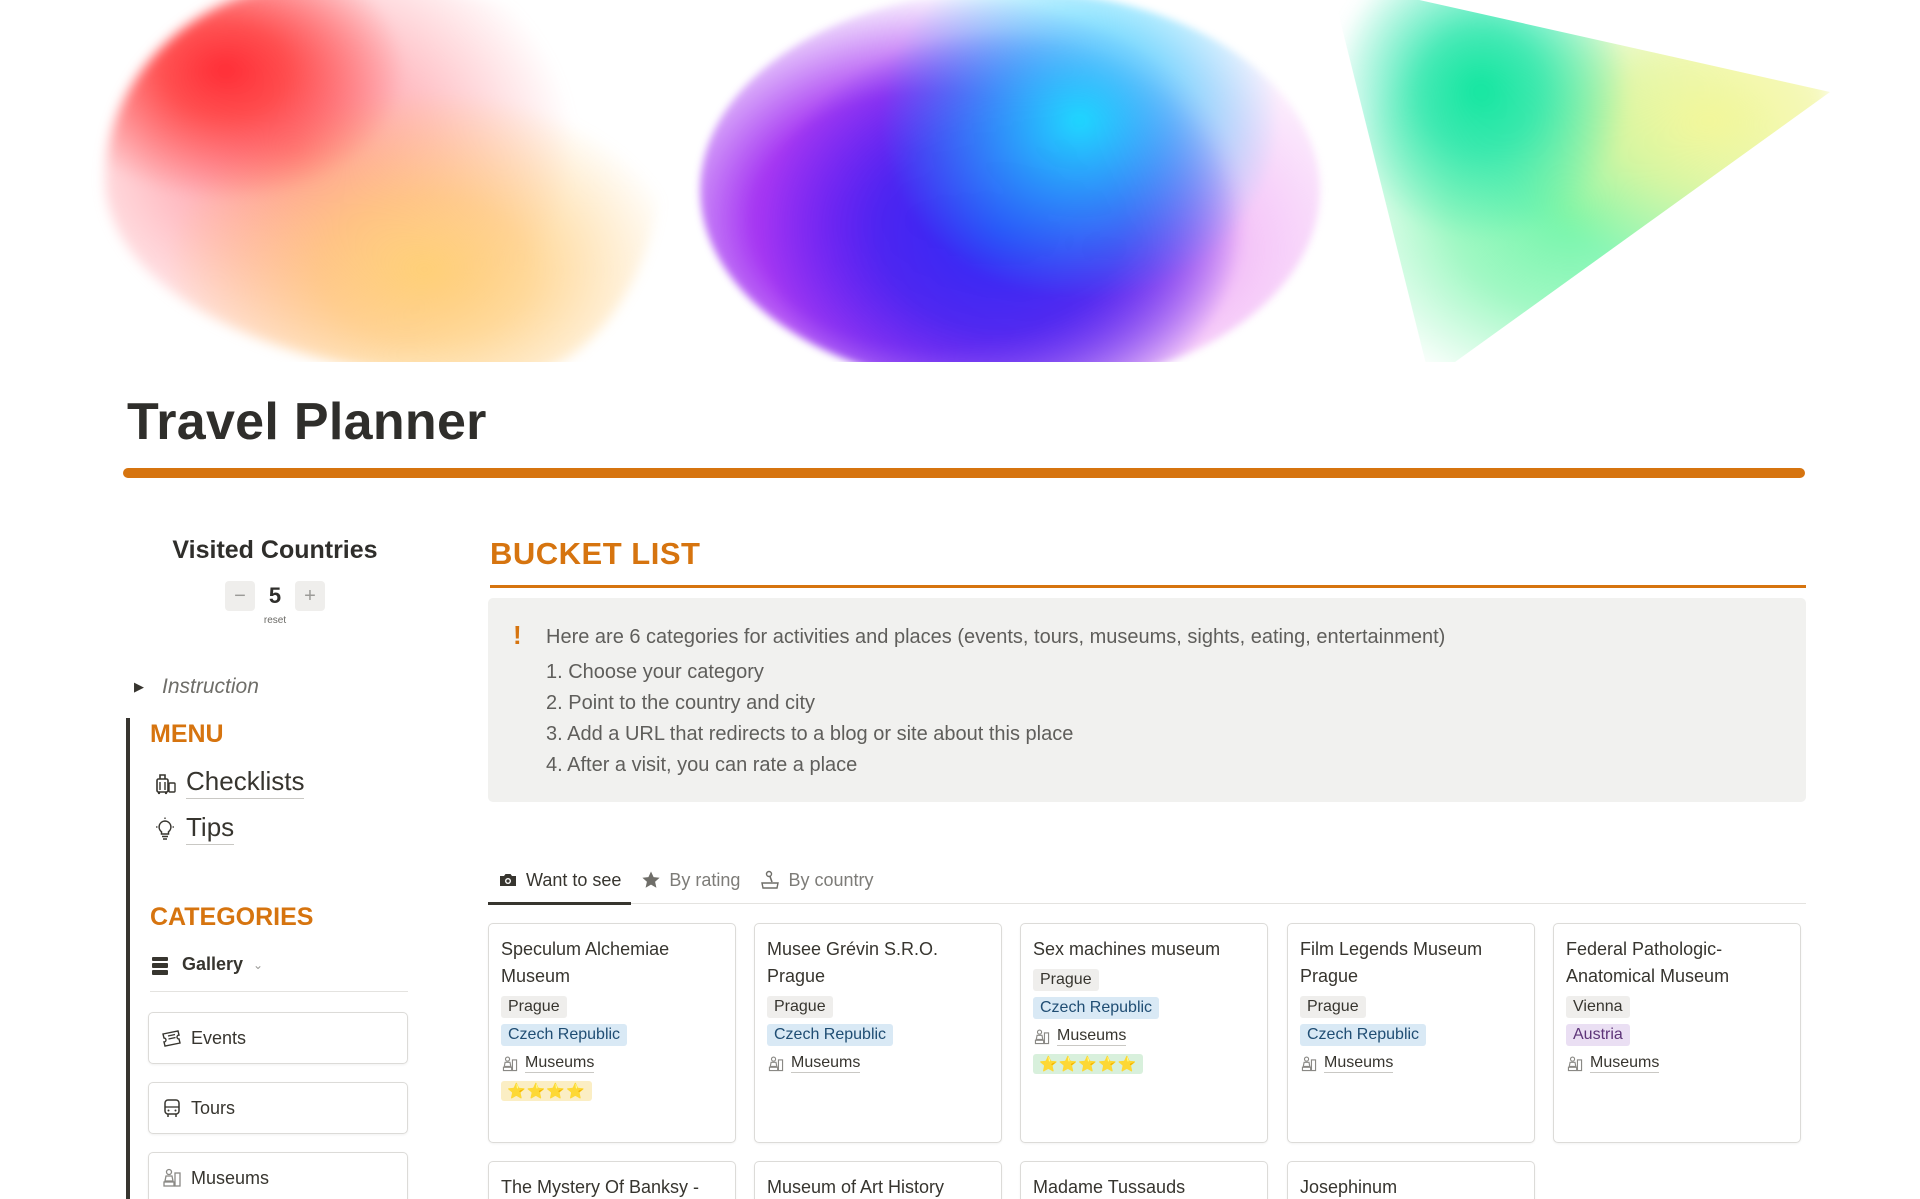 The image size is (1920, 1199). Describe the element at coordinates (681, 703) in the screenshot. I see `callout-step: 2. Point to the country and city` at that location.